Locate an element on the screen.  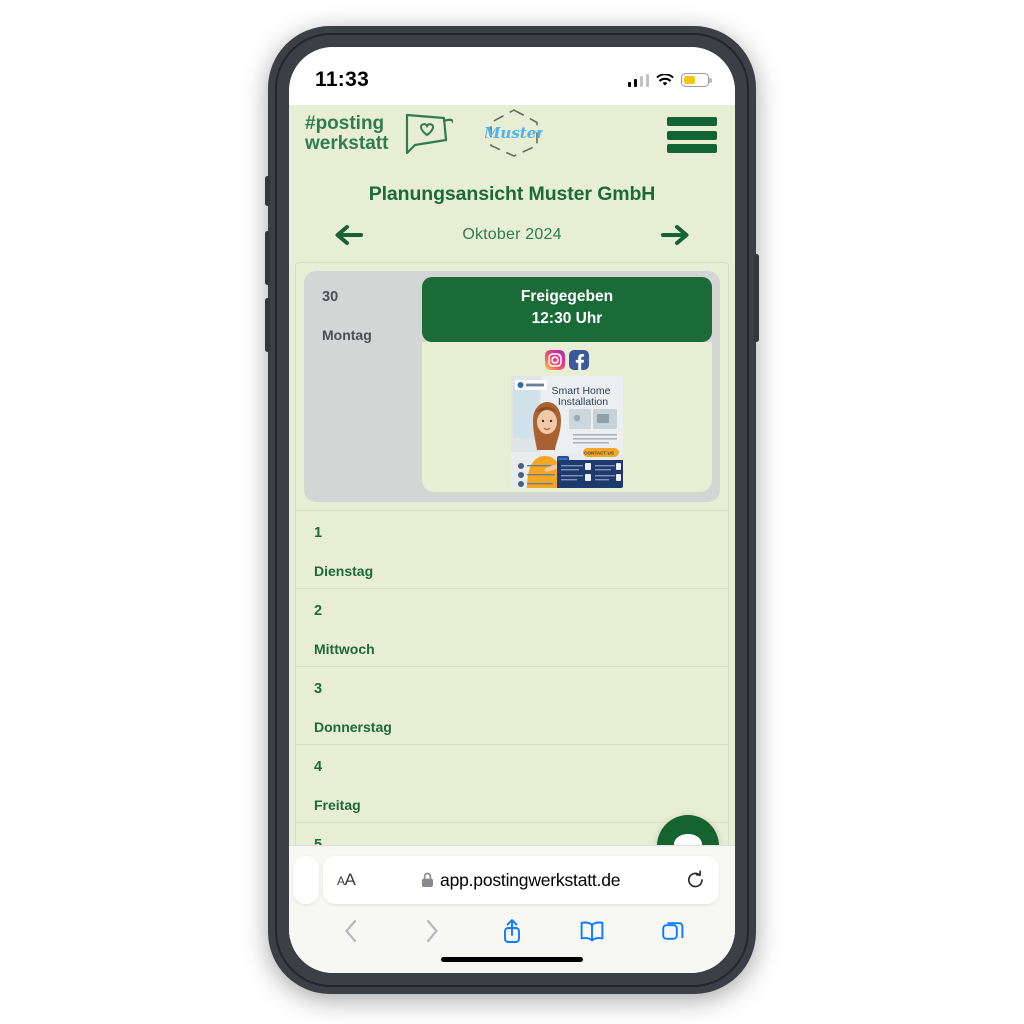
reload-icon is located at coordinates (695, 879).